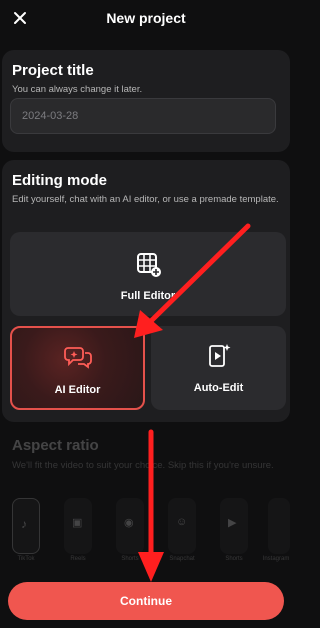 The width and height of the screenshot is (320, 628). What do you see at coordinates (59, 180) in the screenshot?
I see `editing-mode-heading: Editing mode` at bounding box center [59, 180].